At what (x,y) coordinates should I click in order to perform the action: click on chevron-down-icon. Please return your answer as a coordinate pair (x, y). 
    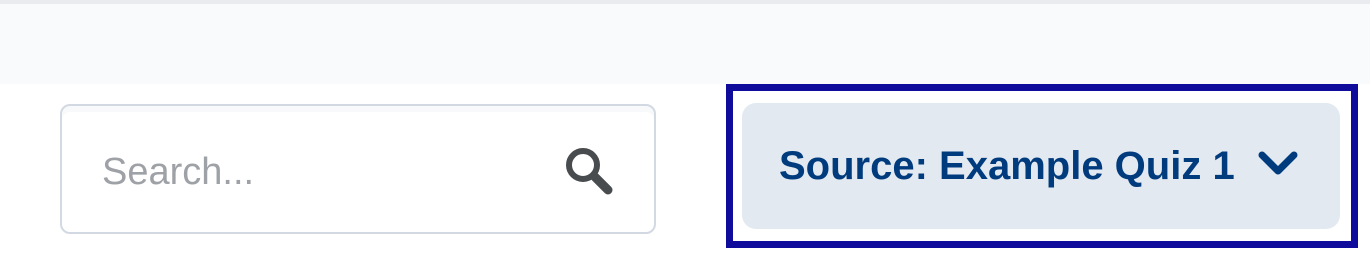
    Looking at the image, I should click on (1278, 163).